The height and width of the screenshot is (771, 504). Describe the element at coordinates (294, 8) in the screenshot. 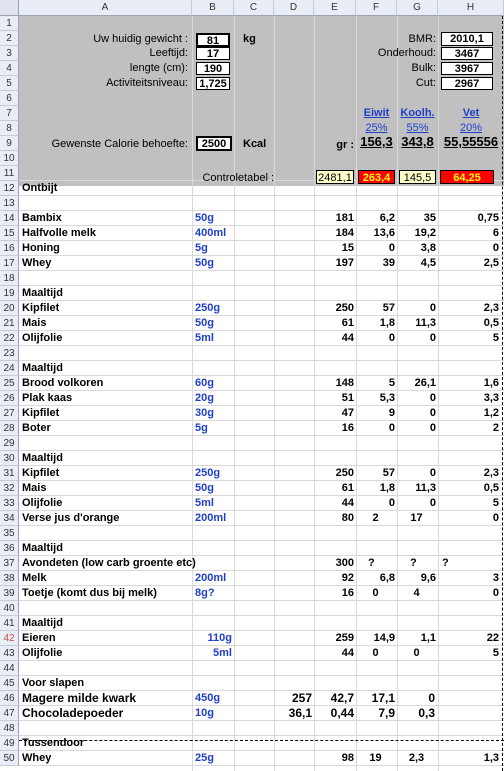

I see `column-header-d: D` at that location.